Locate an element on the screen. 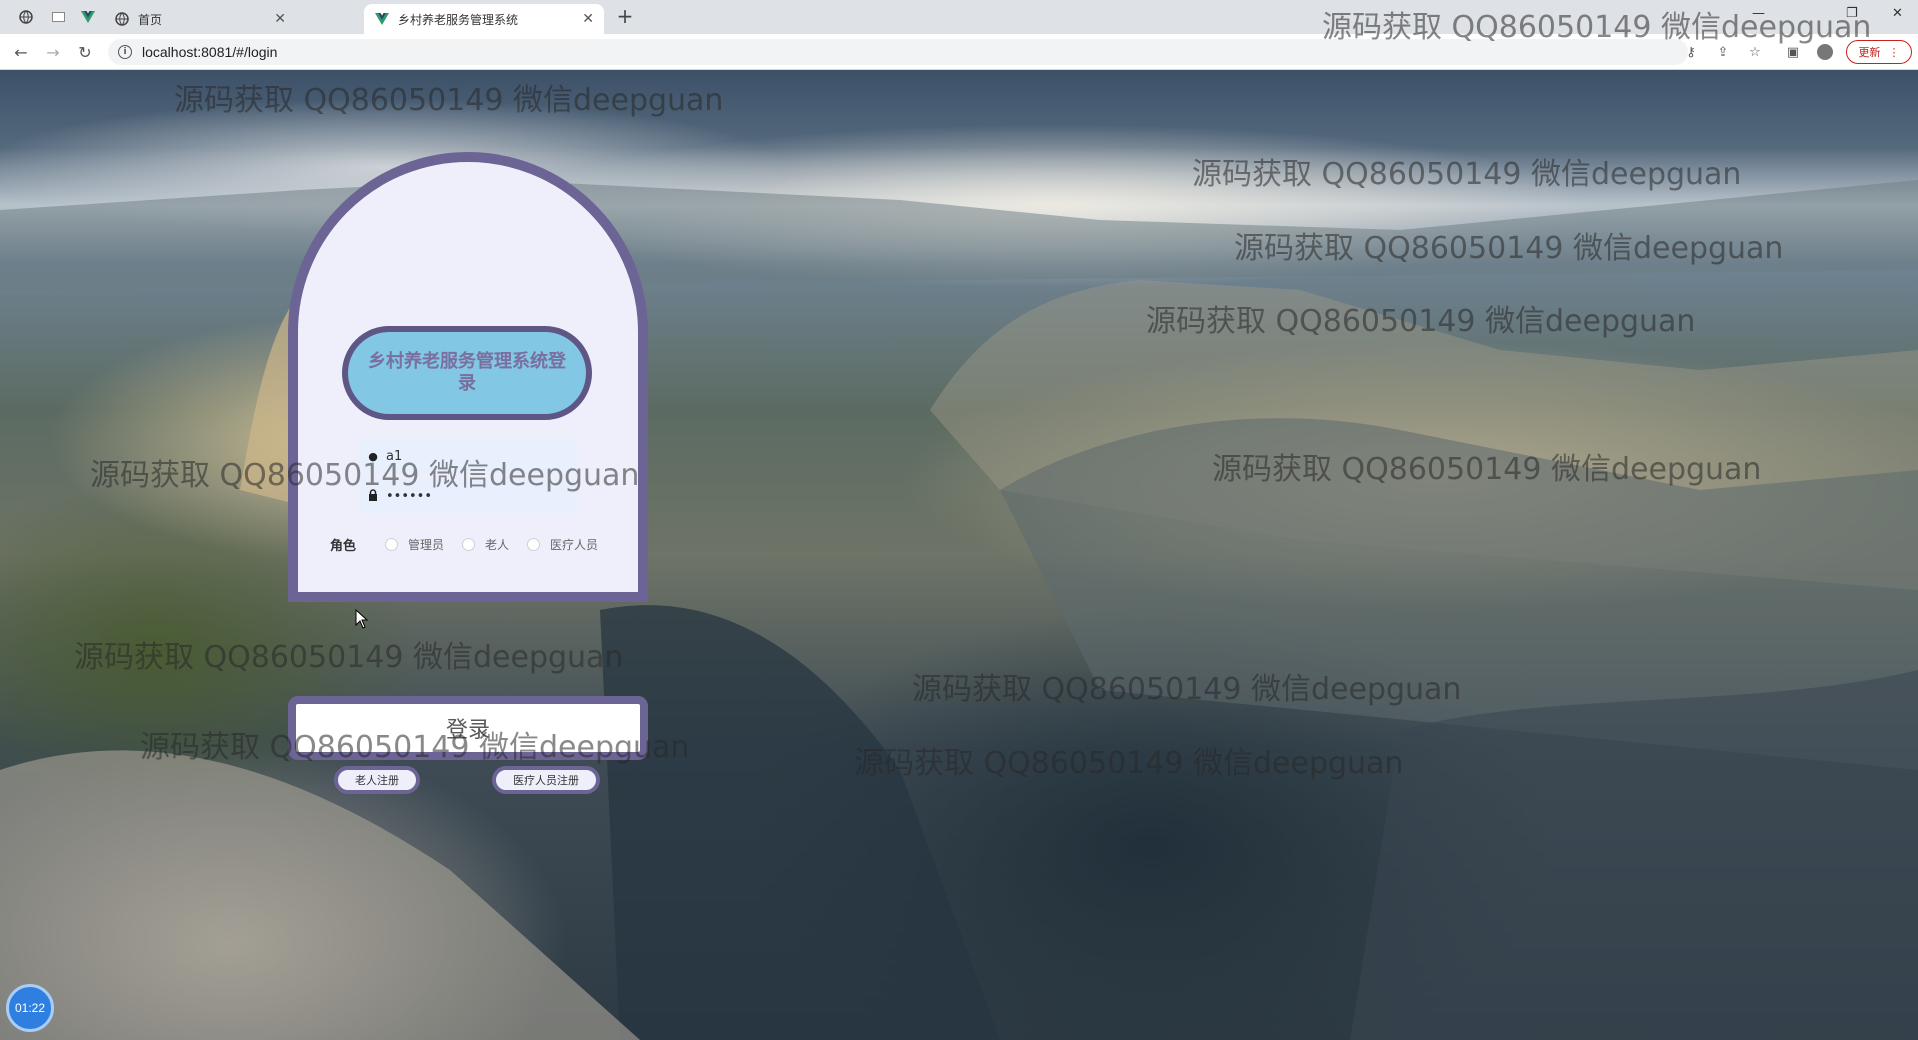 This screenshot has height=1040, width=1918. more-menu-icon: ⋮ is located at coordinates (1894, 52).